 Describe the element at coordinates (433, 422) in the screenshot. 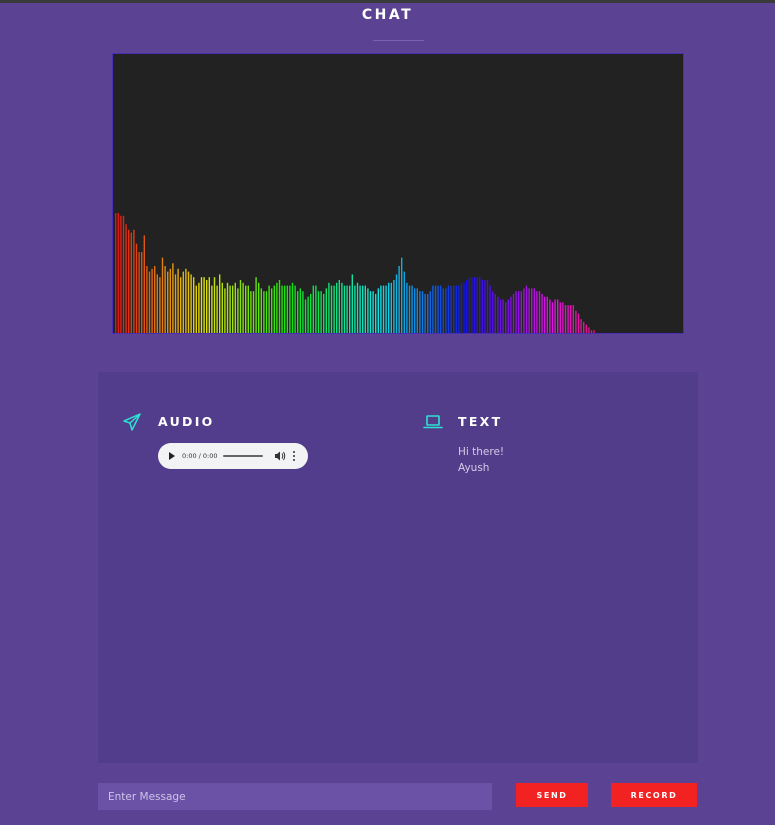

I see `laptop-icon` at that location.